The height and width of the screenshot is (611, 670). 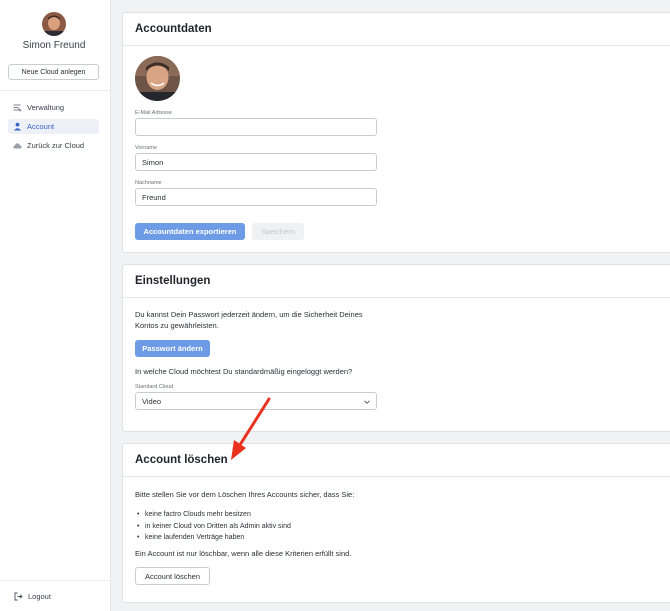 I want to click on sidebar-nav: Verwaltung Account Zurück zur Cloud, so click(x=53, y=128).